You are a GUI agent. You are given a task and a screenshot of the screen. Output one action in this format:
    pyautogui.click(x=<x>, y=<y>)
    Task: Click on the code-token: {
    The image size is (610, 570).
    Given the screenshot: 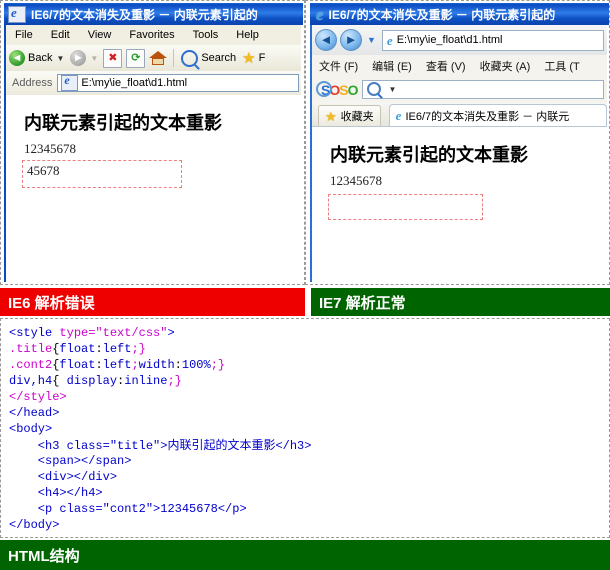 What is the action you would take?
    pyautogui.click(x=59, y=381)
    